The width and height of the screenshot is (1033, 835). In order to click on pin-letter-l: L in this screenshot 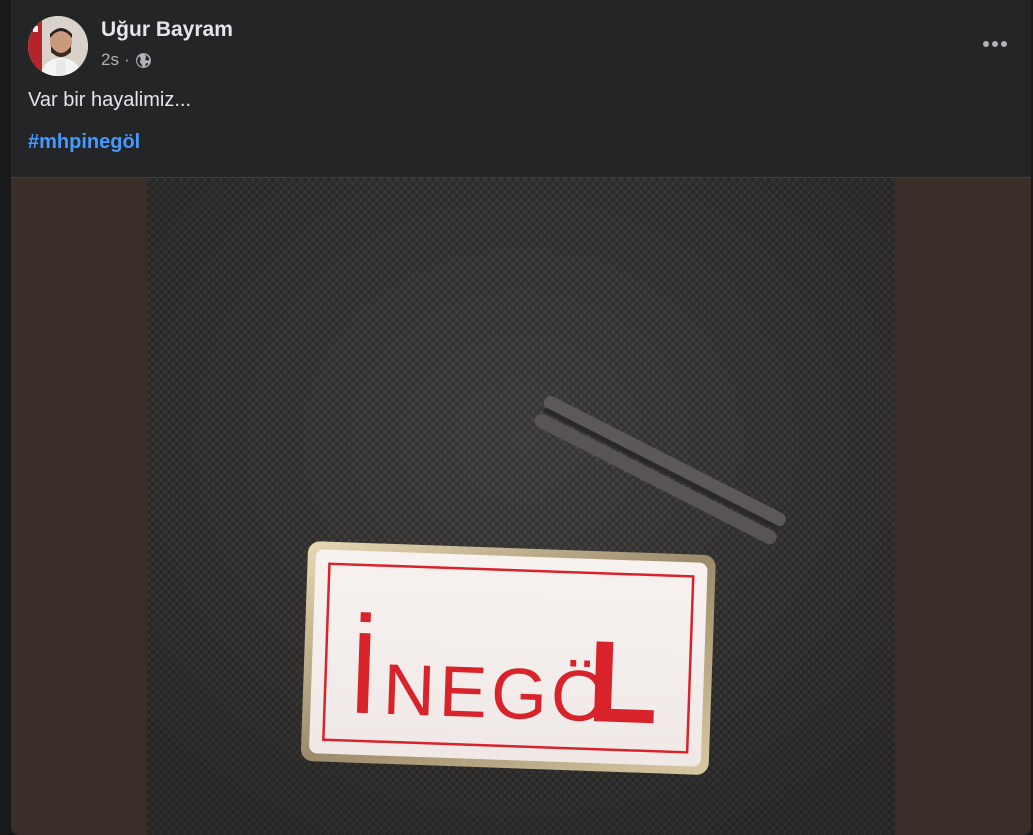, I will do `click(622, 682)`.